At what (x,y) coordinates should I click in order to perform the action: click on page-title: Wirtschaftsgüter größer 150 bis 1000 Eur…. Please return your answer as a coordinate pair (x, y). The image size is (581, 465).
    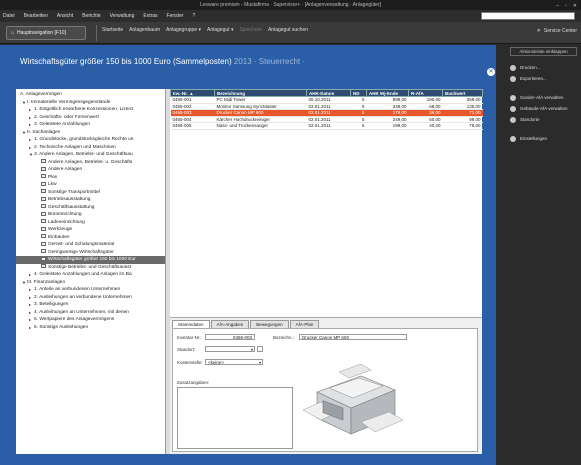
    Looking at the image, I should click on (162, 61).